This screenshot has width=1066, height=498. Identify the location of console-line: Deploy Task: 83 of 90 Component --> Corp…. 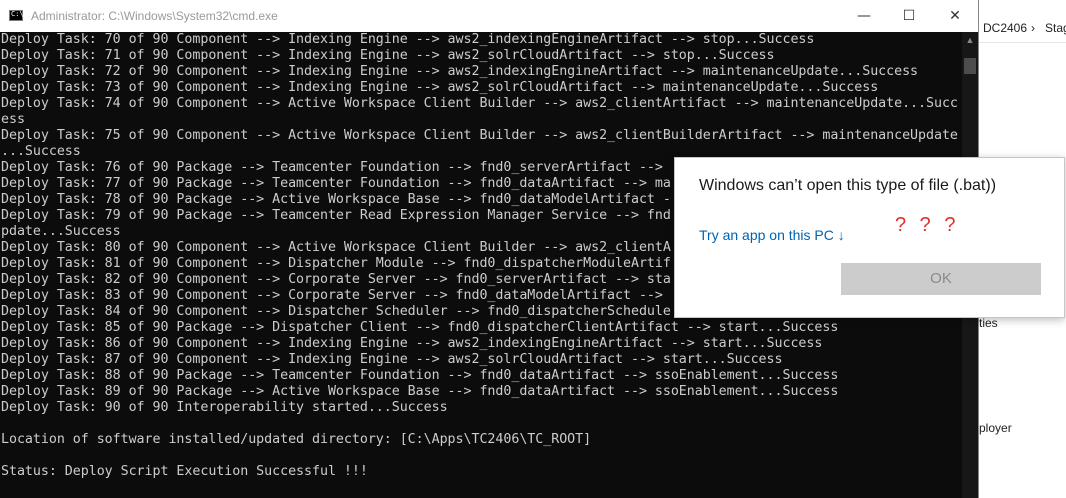
(332, 295).